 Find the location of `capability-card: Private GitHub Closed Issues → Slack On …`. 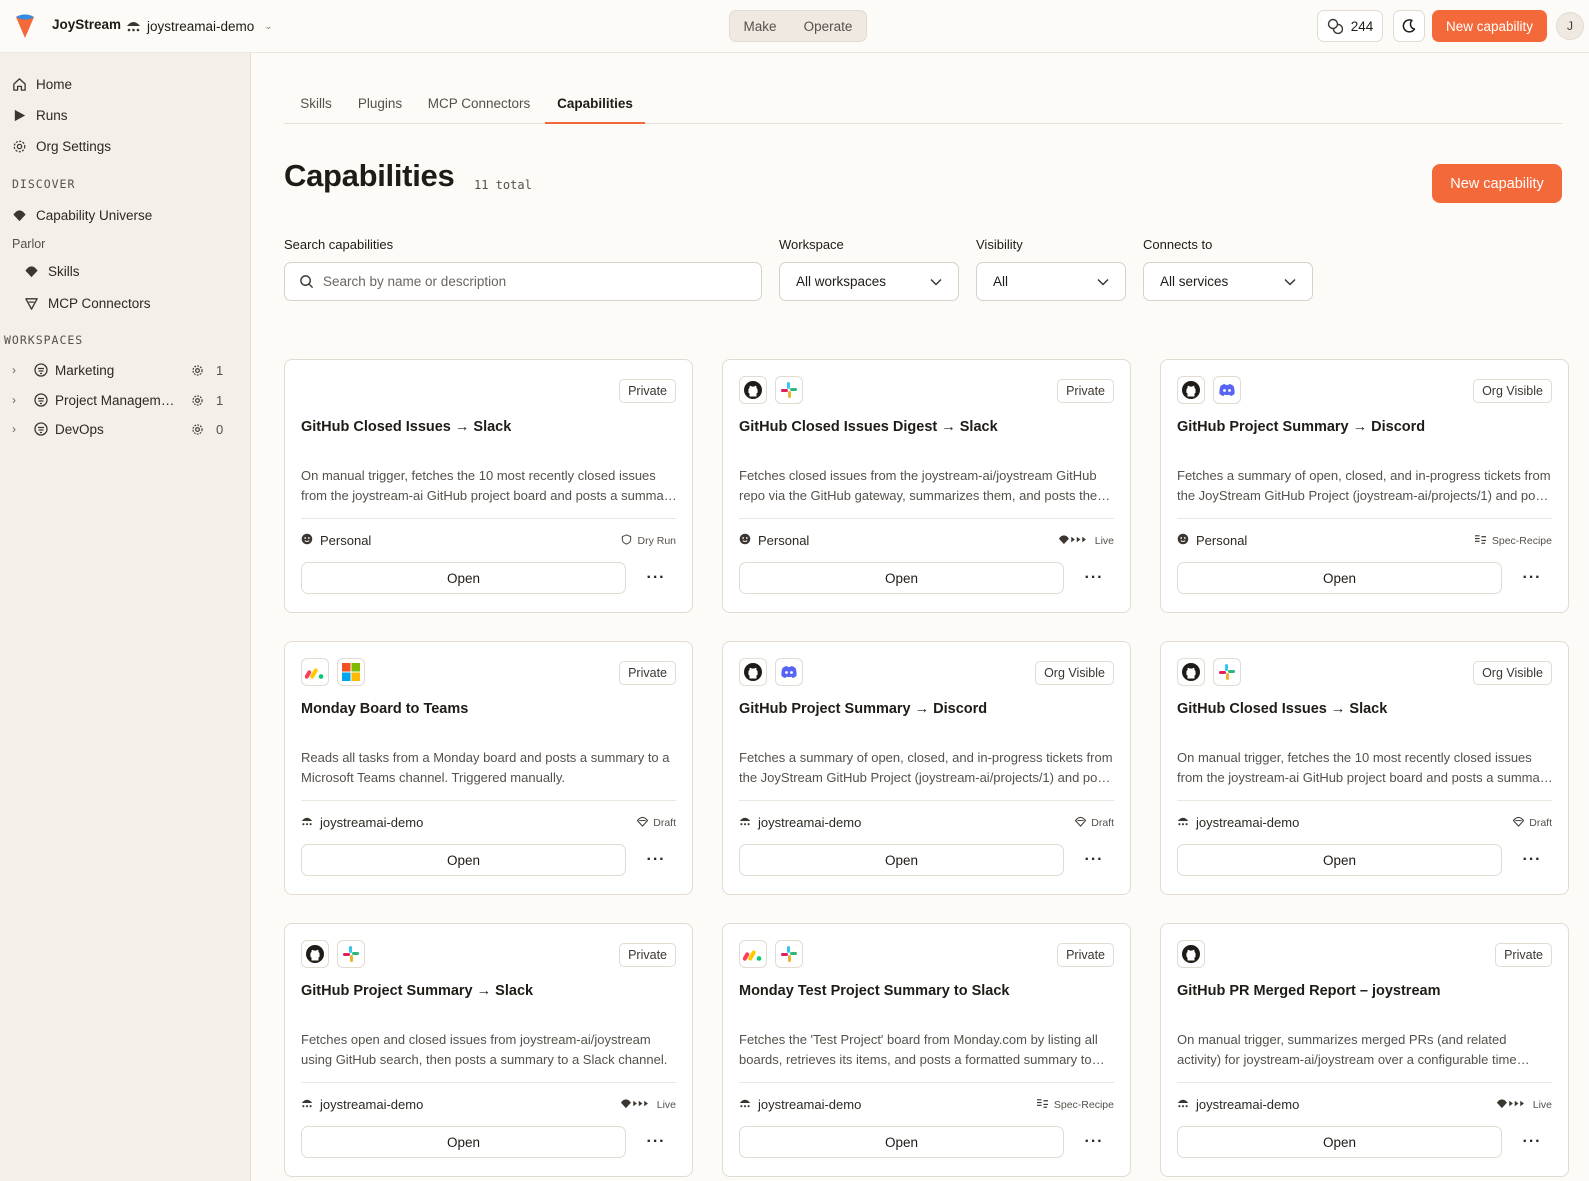

capability-card: Private GitHub Closed Issues → Slack On … is located at coordinates (488, 486).